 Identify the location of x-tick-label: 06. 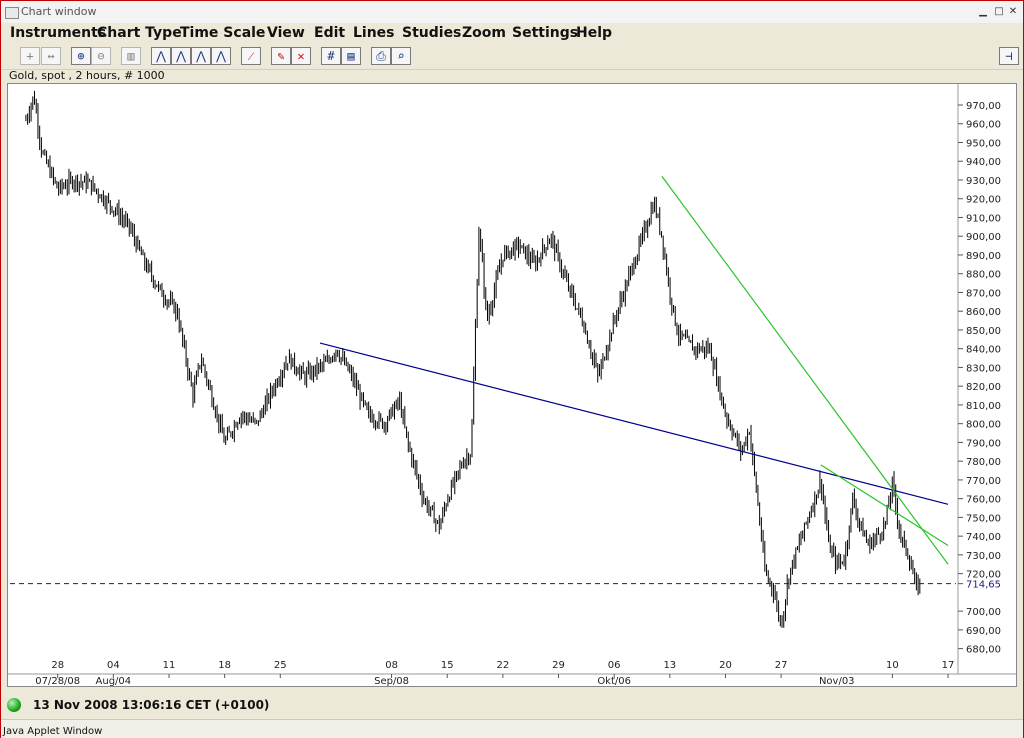
(614, 665).